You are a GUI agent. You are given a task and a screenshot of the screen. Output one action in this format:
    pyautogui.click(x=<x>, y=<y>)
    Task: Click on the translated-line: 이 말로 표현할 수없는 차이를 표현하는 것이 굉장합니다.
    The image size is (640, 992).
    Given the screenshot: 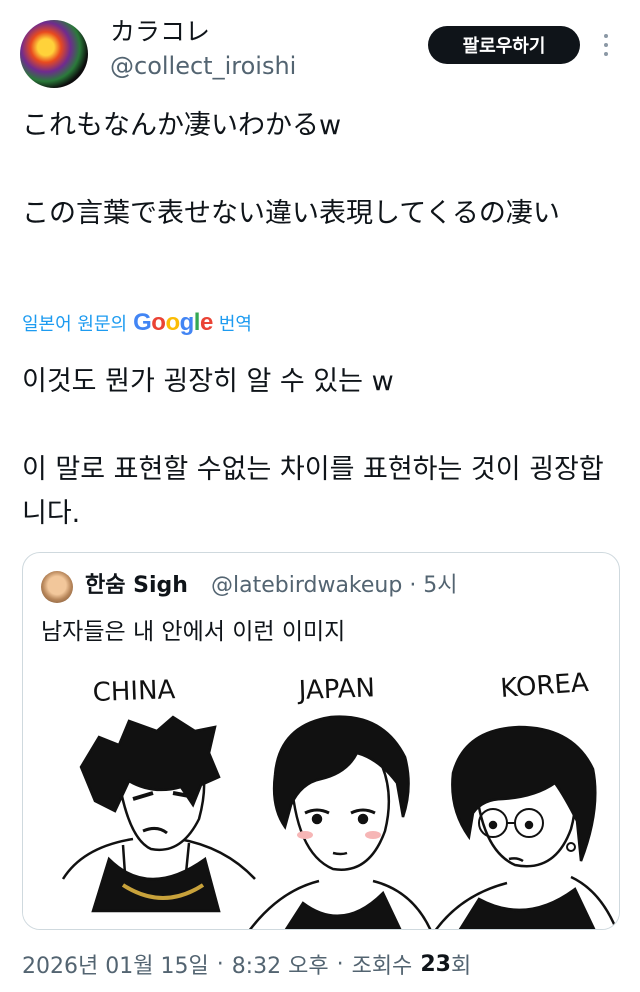 What is the action you would take?
    pyautogui.click(x=313, y=491)
    